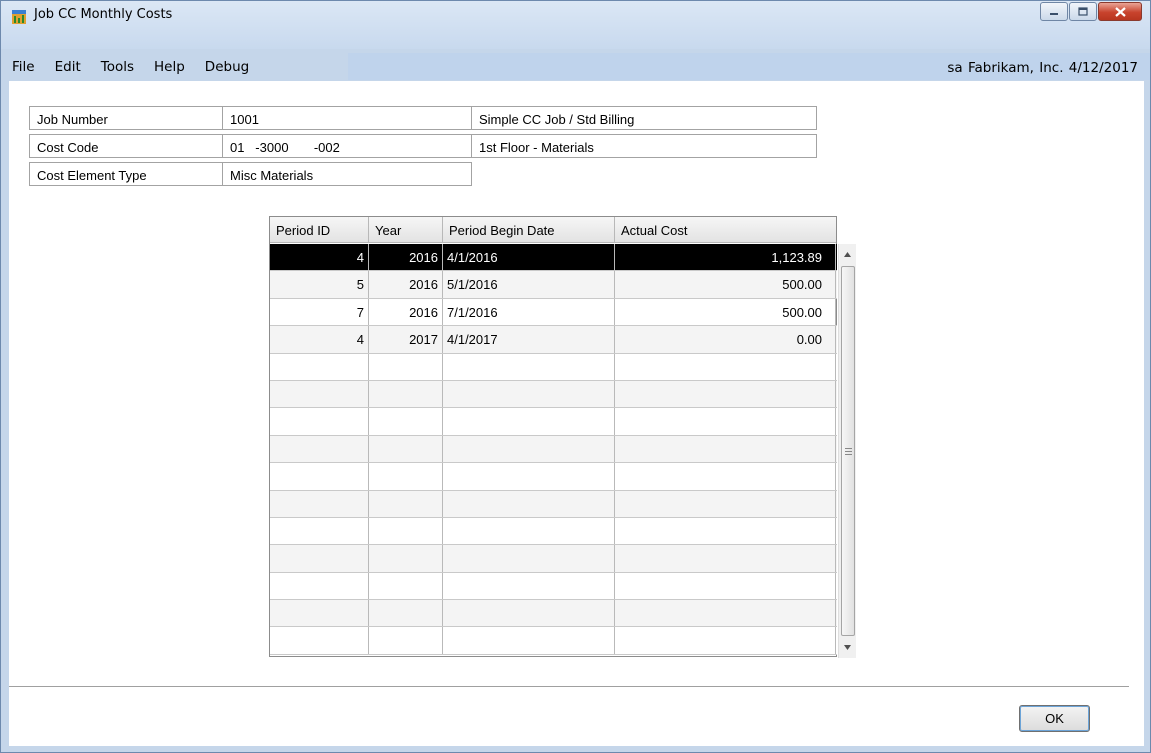 This screenshot has width=1151, height=753. I want to click on close-button, so click(1120, 11).